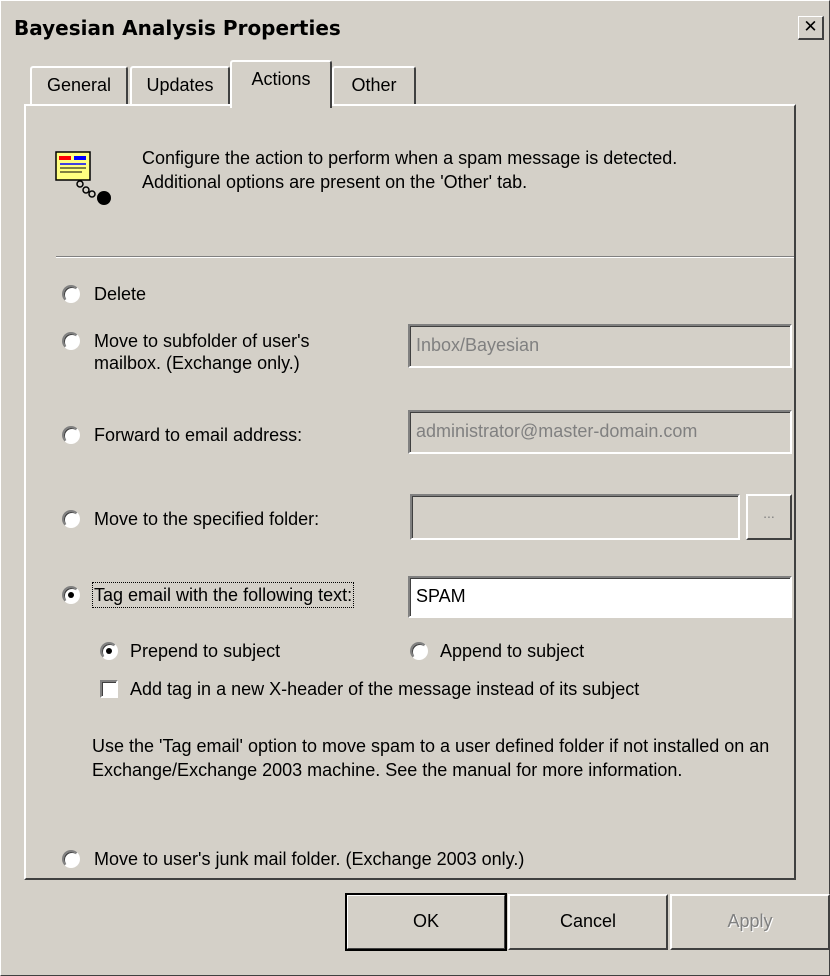 This screenshot has width=830, height=976. I want to click on tag-label: Tag email with the following text:, so click(223, 595).